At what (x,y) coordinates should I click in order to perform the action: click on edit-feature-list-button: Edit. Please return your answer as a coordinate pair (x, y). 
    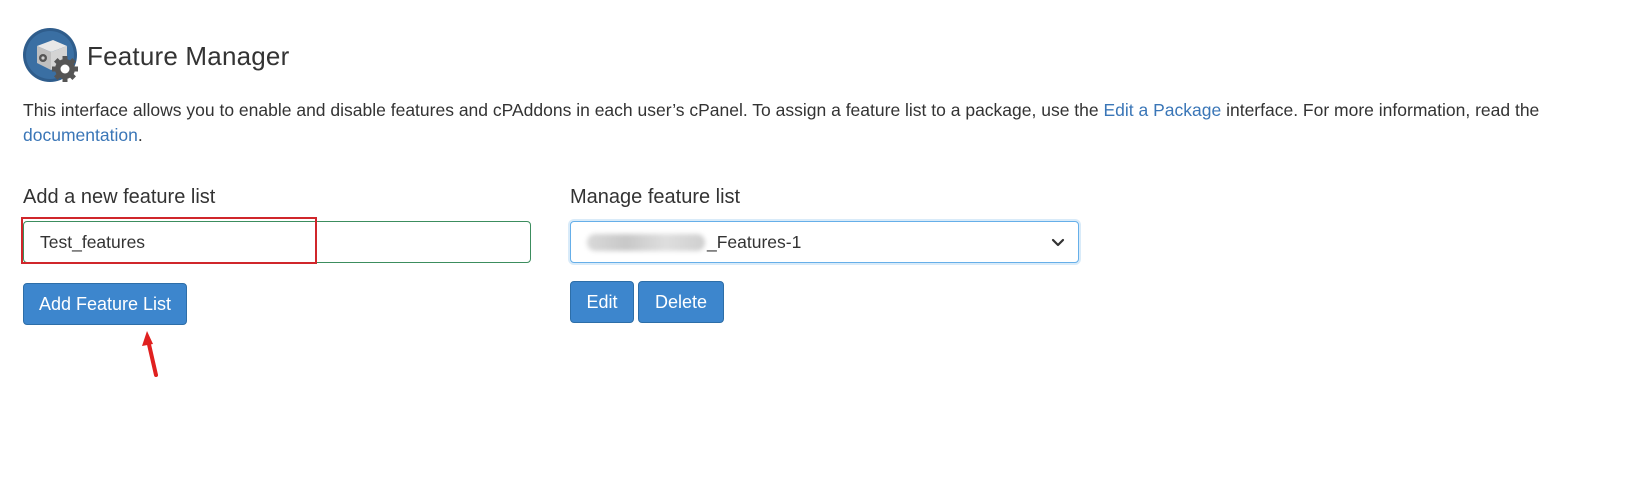
    Looking at the image, I should click on (602, 302).